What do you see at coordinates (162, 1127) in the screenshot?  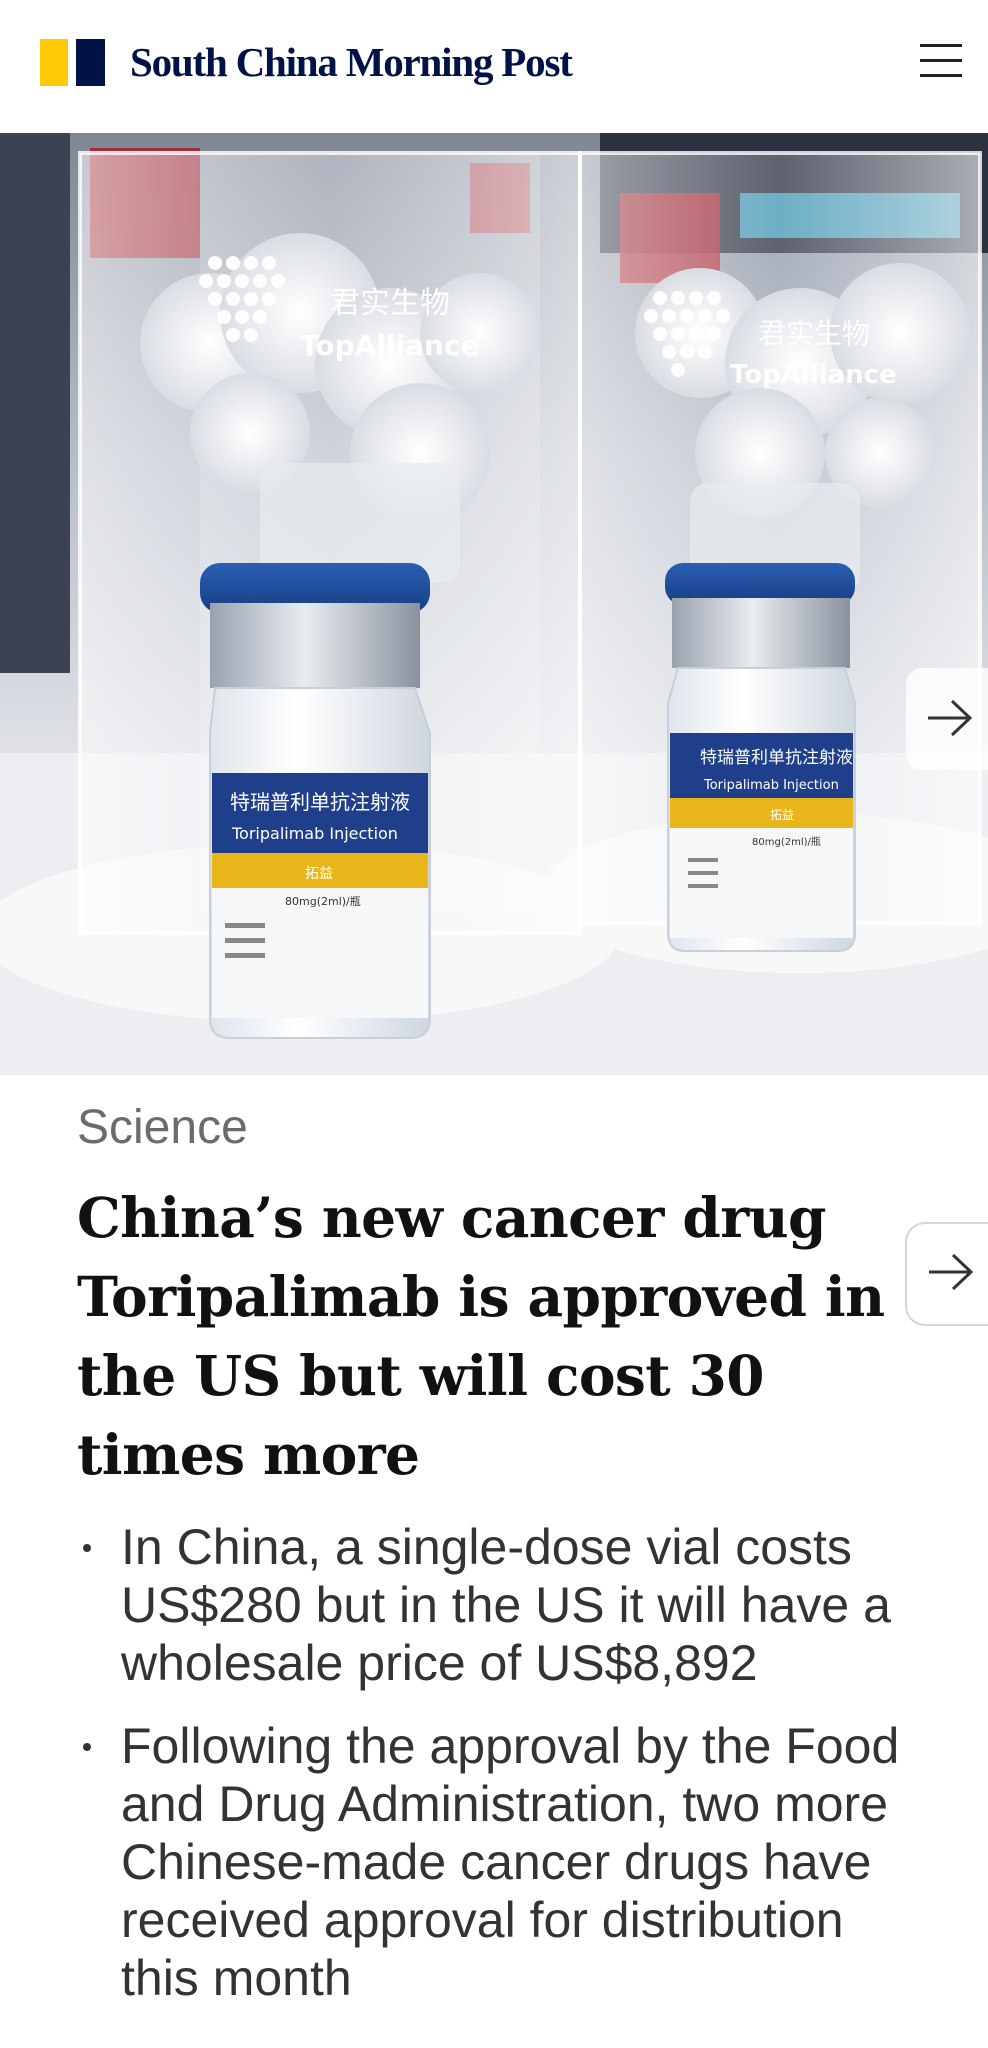 I see `section-label: Science` at bounding box center [162, 1127].